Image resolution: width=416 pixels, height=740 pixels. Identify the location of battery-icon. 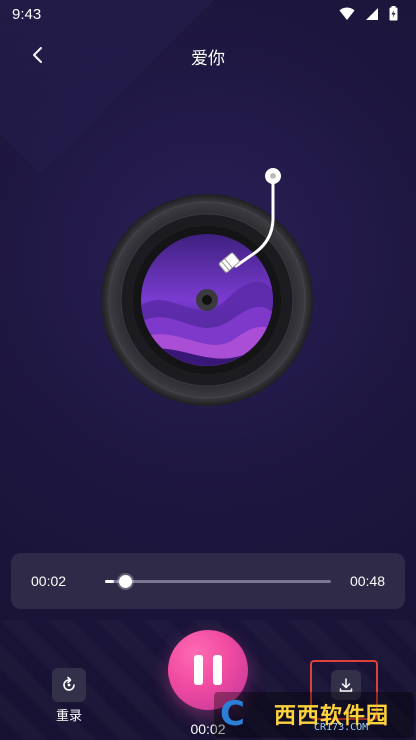
(393, 13).